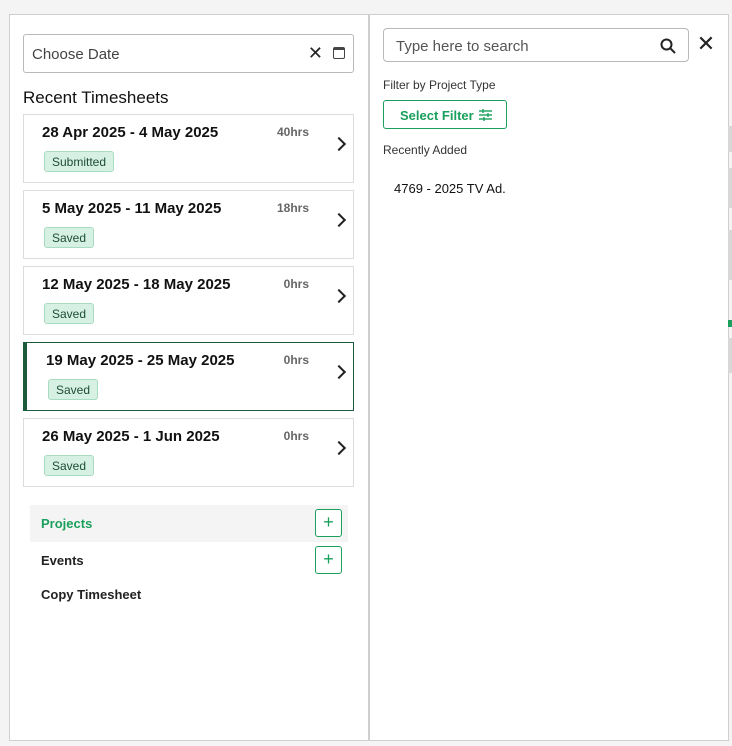  What do you see at coordinates (96, 97) in the screenshot?
I see `section-title: Recent Timesheets` at bounding box center [96, 97].